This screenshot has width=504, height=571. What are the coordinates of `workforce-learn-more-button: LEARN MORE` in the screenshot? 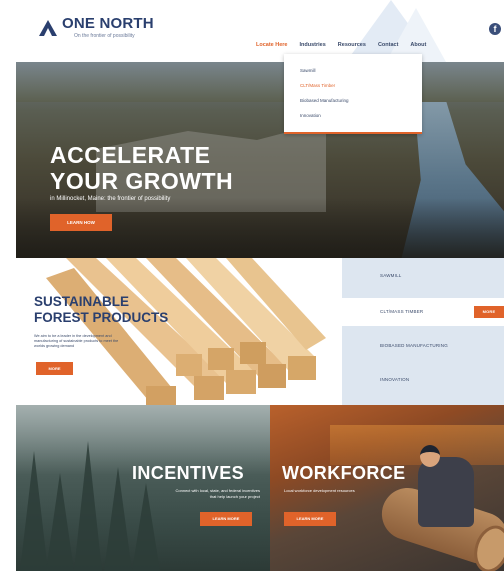 It's located at (310, 519).